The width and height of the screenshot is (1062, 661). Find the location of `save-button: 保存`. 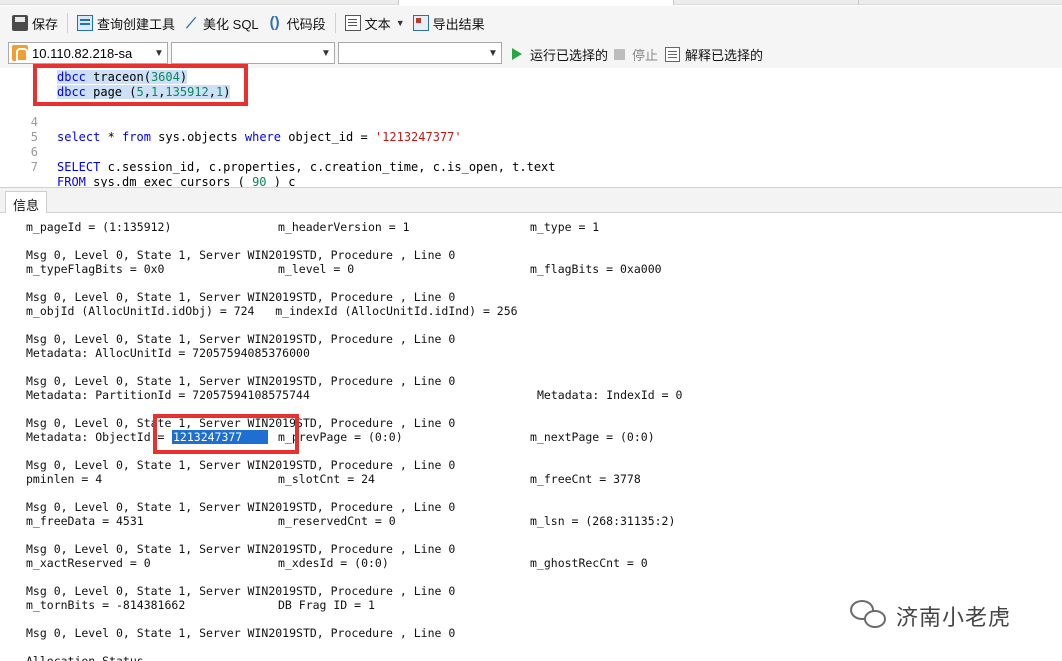

save-button: 保存 is located at coordinates (35, 23).